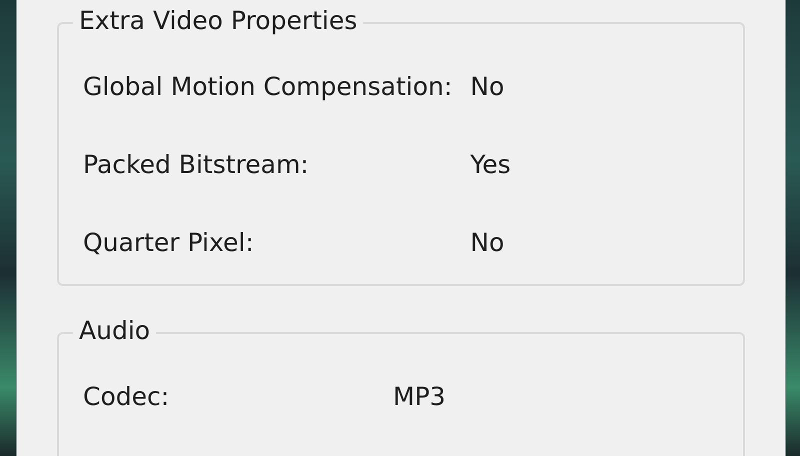  Describe the element at coordinates (196, 165) in the screenshot. I see `property-label: Packed Bitstream:` at that location.